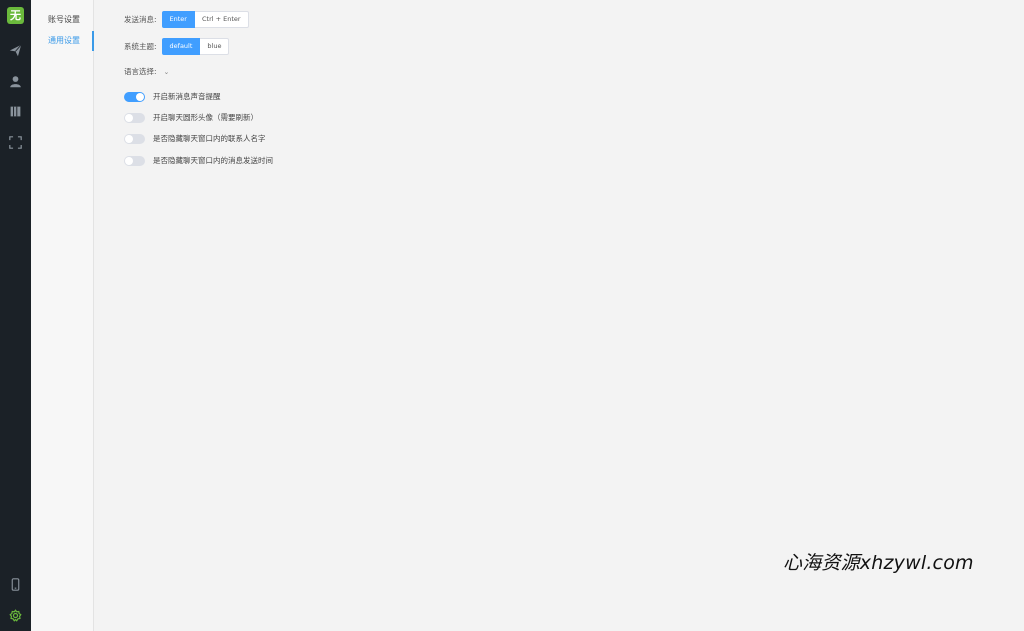 The height and width of the screenshot is (631, 1024). I want to click on send-message-label: 发送消息:, so click(140, 19).